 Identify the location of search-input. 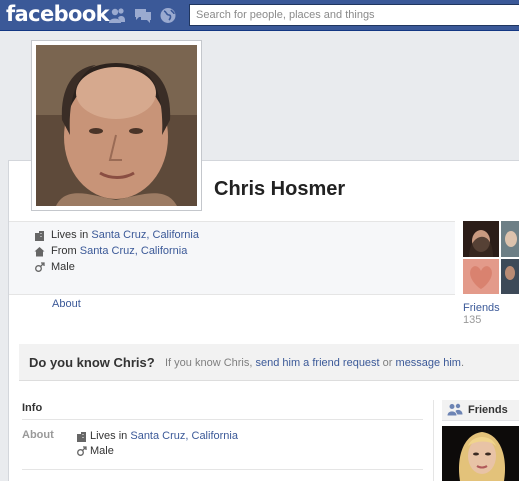
(354, 15).